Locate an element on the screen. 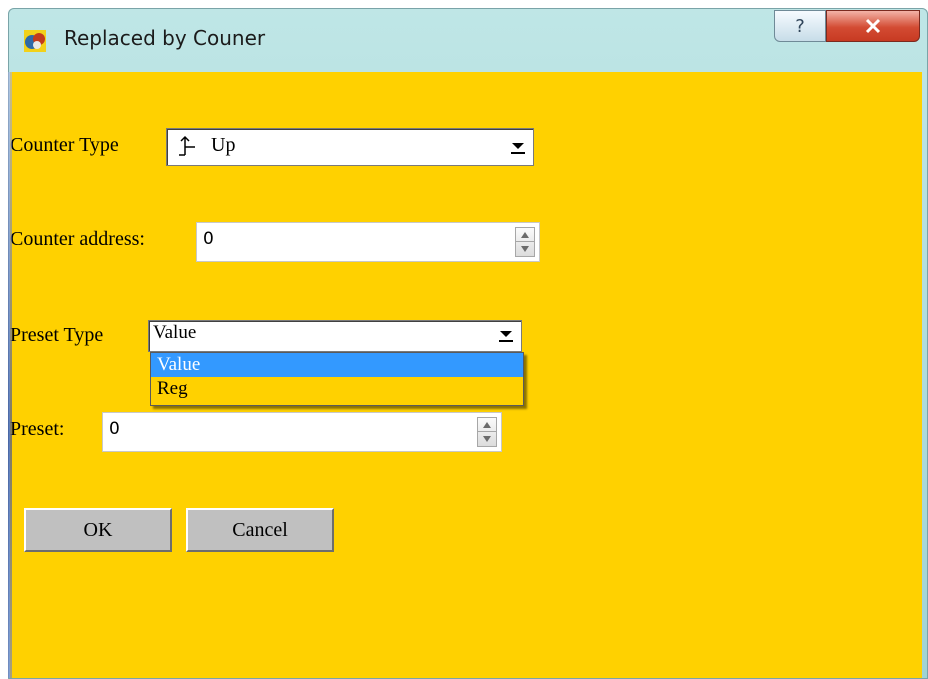  preset-type-combobox: Value is located at coordinates (335, 336).